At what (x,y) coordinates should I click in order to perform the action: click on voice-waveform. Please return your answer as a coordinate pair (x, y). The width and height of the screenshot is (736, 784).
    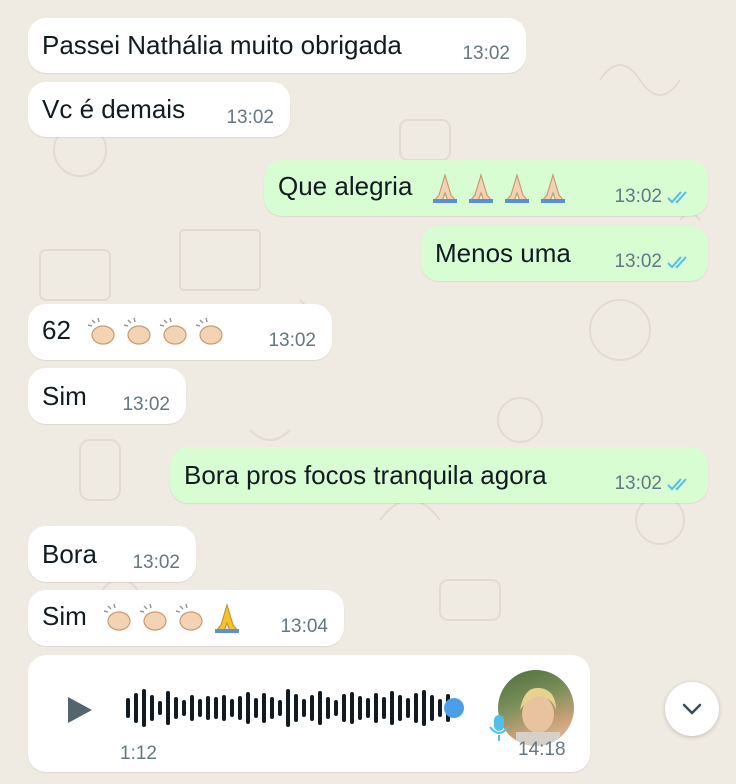
    Looking at the image, I should click on (294, 708).